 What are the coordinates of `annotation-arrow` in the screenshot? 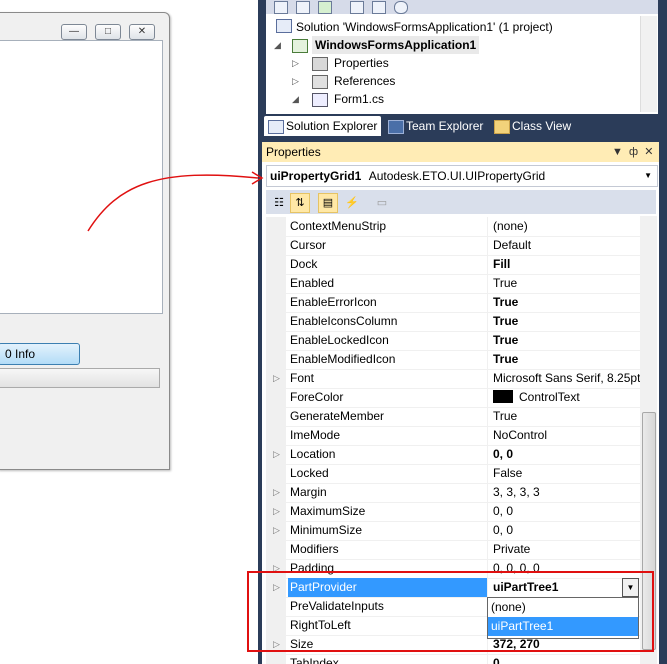 It's located at (175, 201).